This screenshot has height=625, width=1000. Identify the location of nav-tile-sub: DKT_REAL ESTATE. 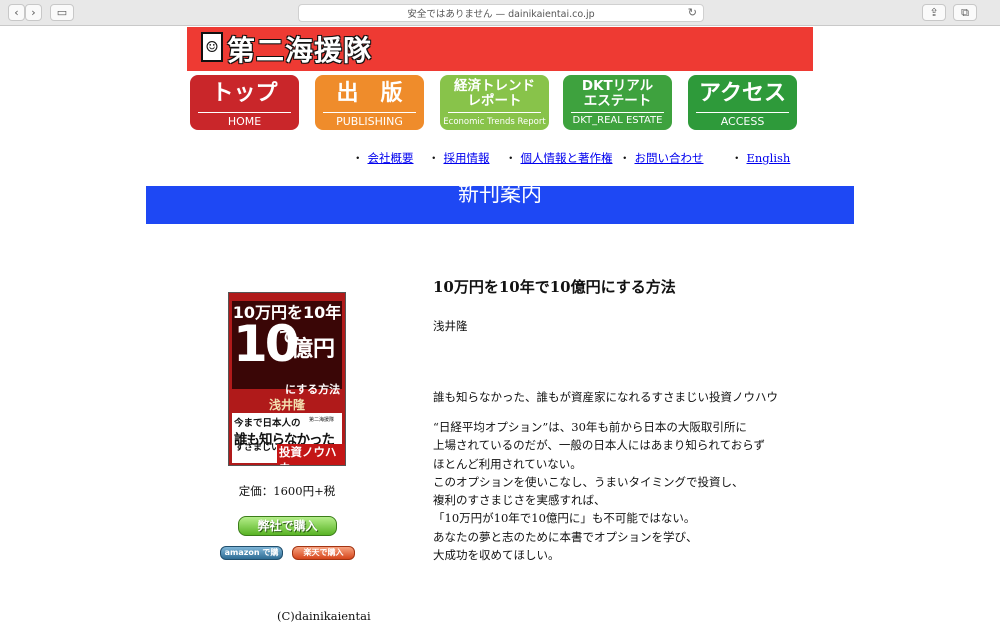
(617, 120).